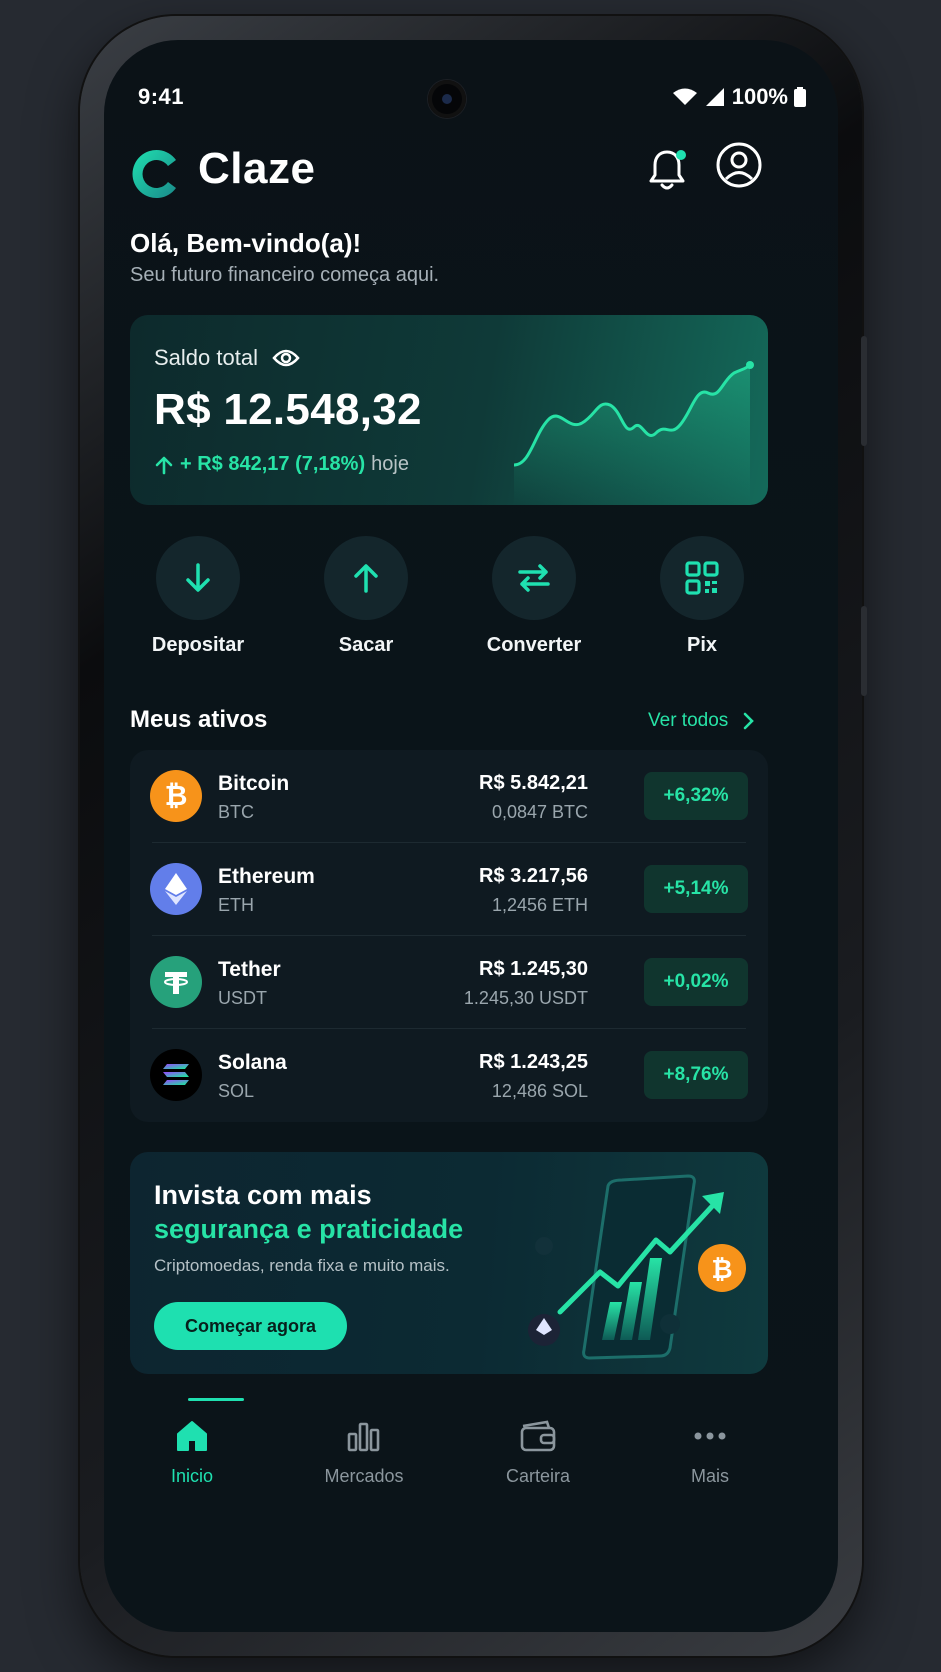  I want to click on swap-icon, so click(534, 578).